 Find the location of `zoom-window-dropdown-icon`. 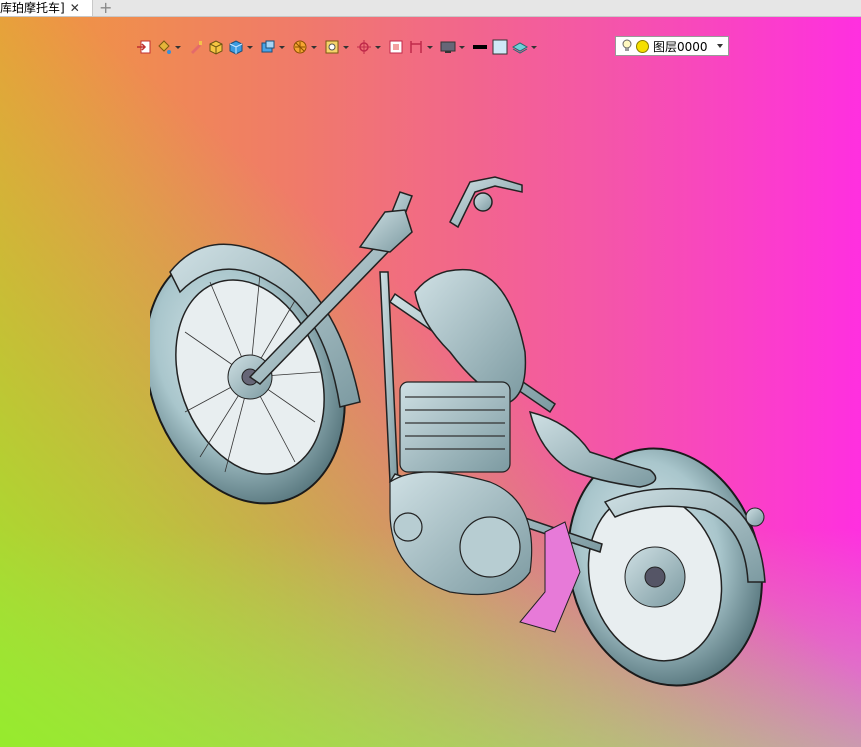

zoom-window-dropdown-icon is located at coordinates (346, 47).